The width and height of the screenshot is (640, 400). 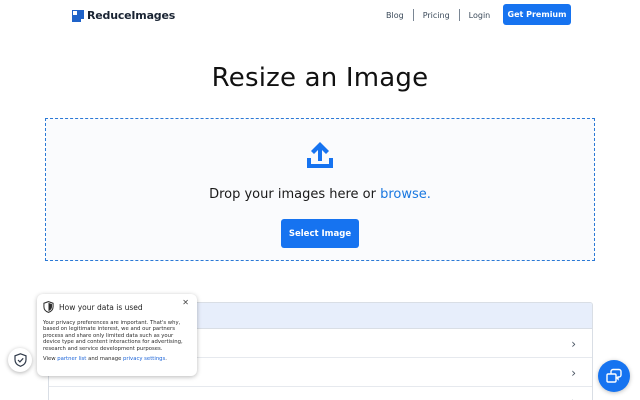 I want to click on shield-icon, so click(x=48, y=307).